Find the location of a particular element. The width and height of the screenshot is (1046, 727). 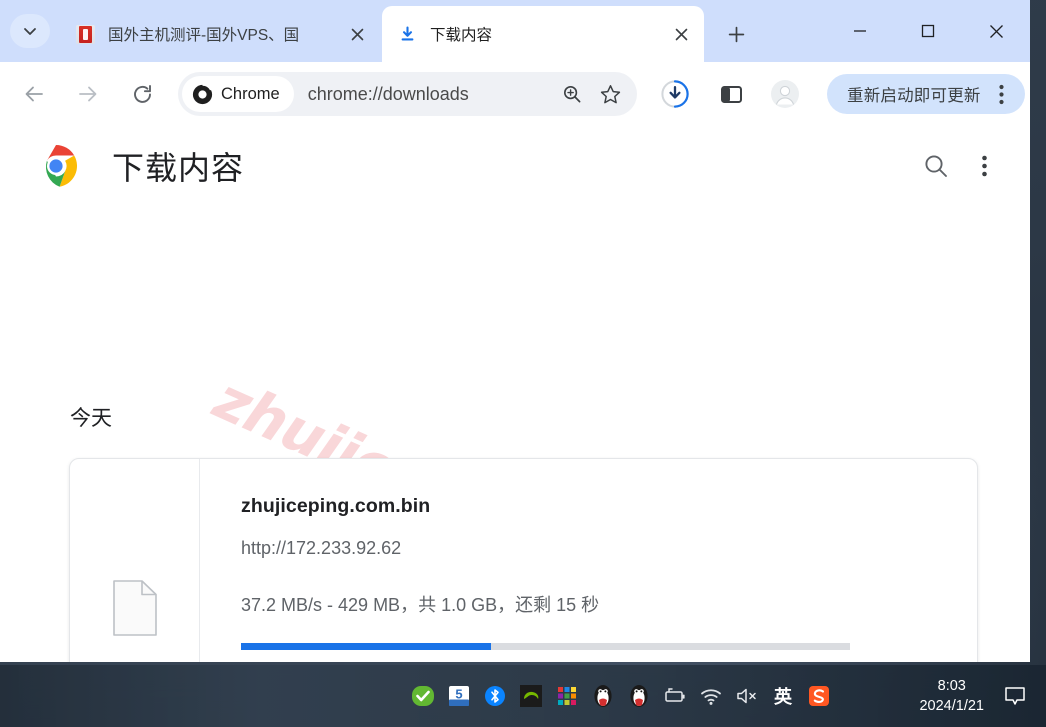

download-progress-bar is located at coordinates (545, 646).